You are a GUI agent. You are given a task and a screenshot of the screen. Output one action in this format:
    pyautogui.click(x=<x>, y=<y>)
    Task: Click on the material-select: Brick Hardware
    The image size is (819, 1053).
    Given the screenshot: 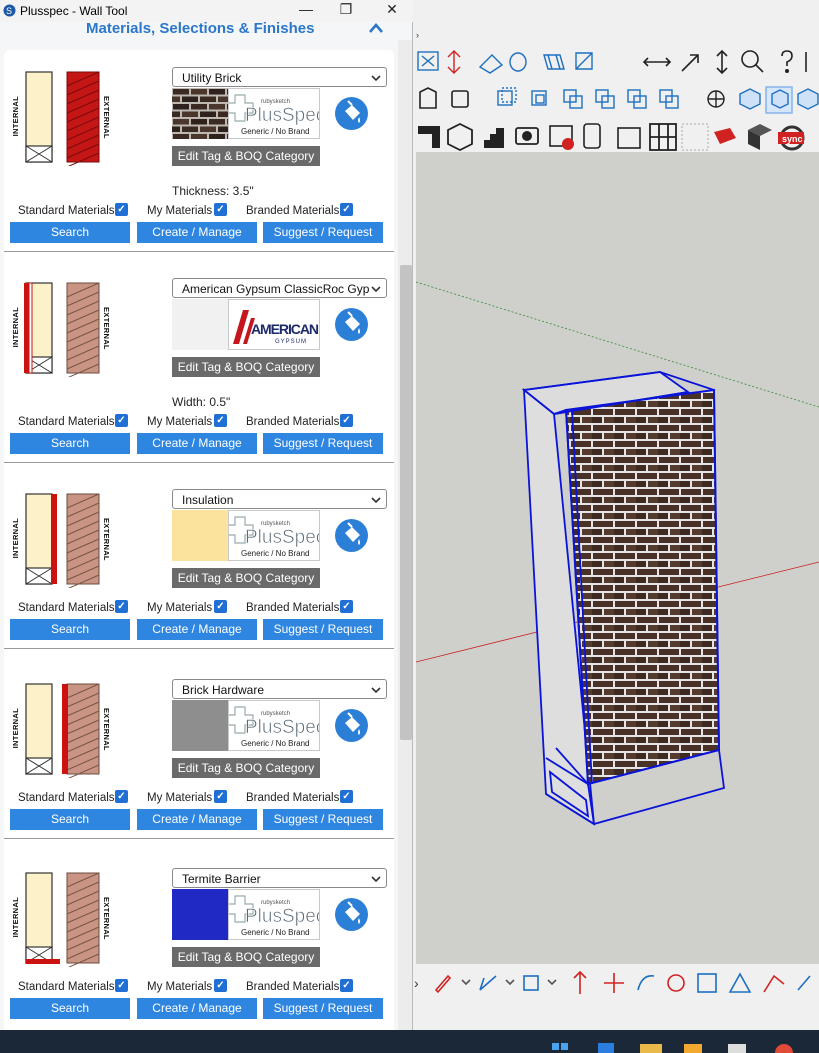 What is the action you would take?
    pyautogui.click(x=279, y=689)
    